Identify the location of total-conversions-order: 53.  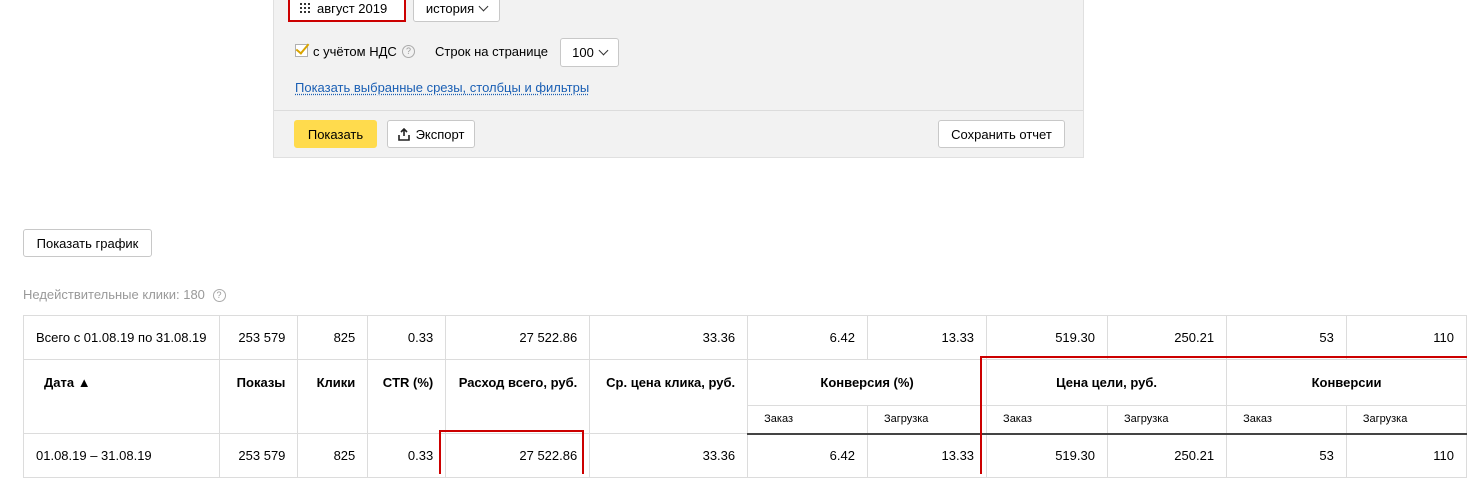
(1286, 337).